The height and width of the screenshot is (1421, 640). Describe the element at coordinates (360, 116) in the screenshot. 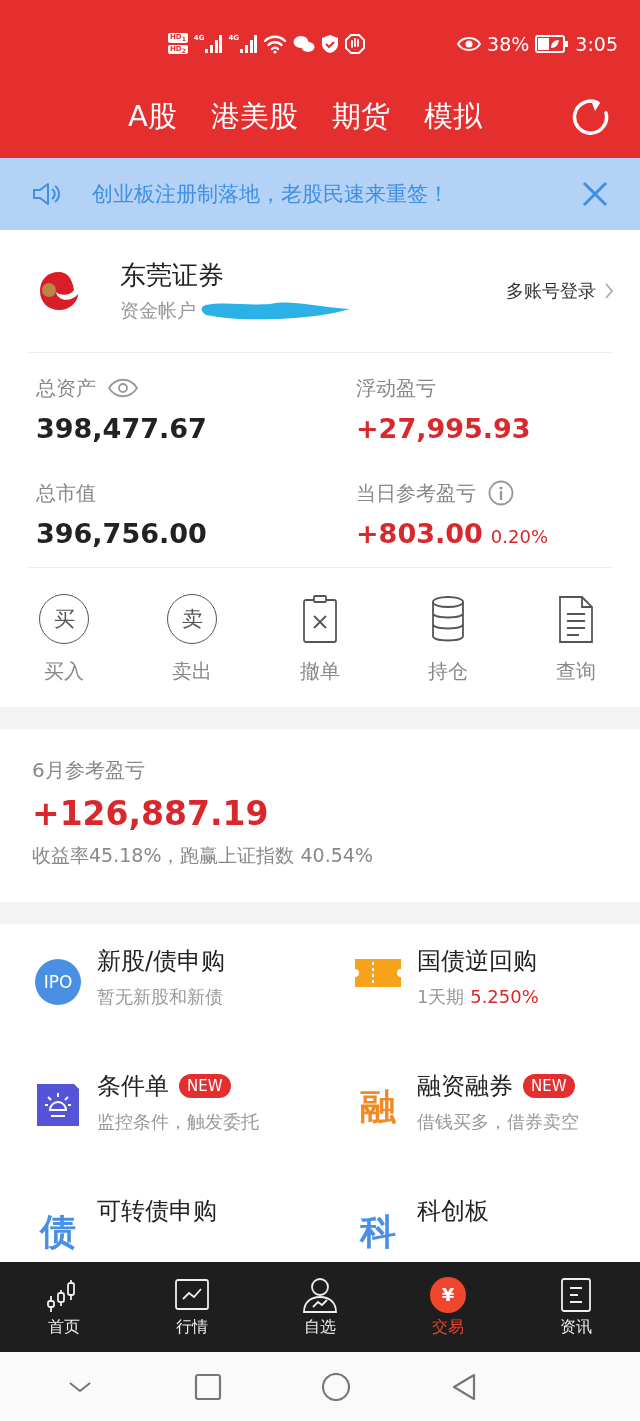

I see `market-tab: 期货` at that location.